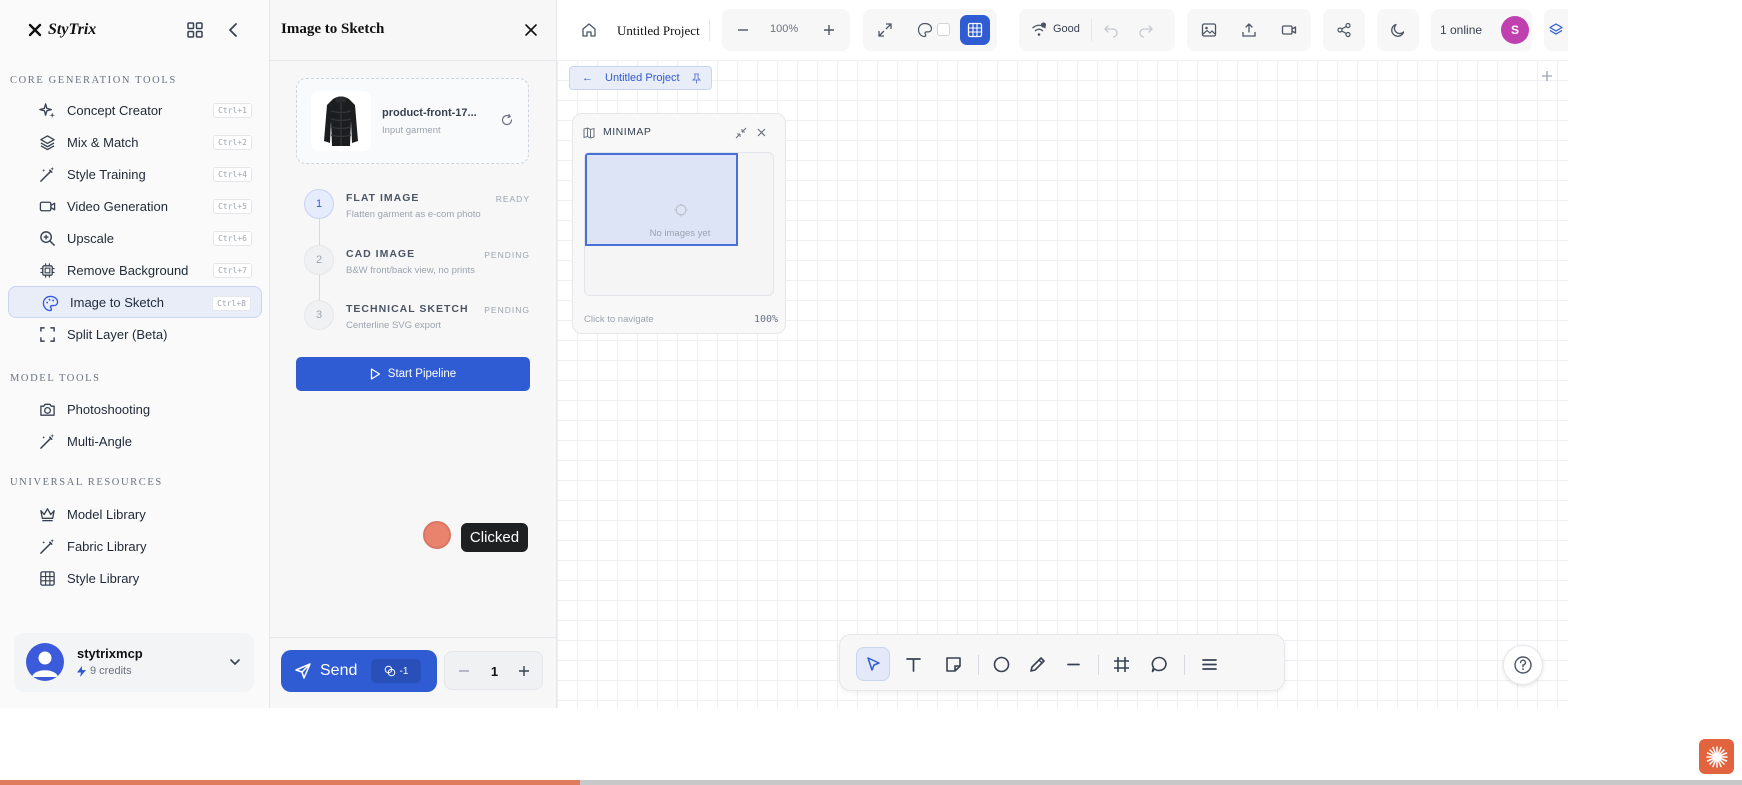 The width and height of the screenshot is (1742, 785). Describe the element at coordinates (587, 78) in the screenshot. I see `back-arrow-icon: ←` at that location.